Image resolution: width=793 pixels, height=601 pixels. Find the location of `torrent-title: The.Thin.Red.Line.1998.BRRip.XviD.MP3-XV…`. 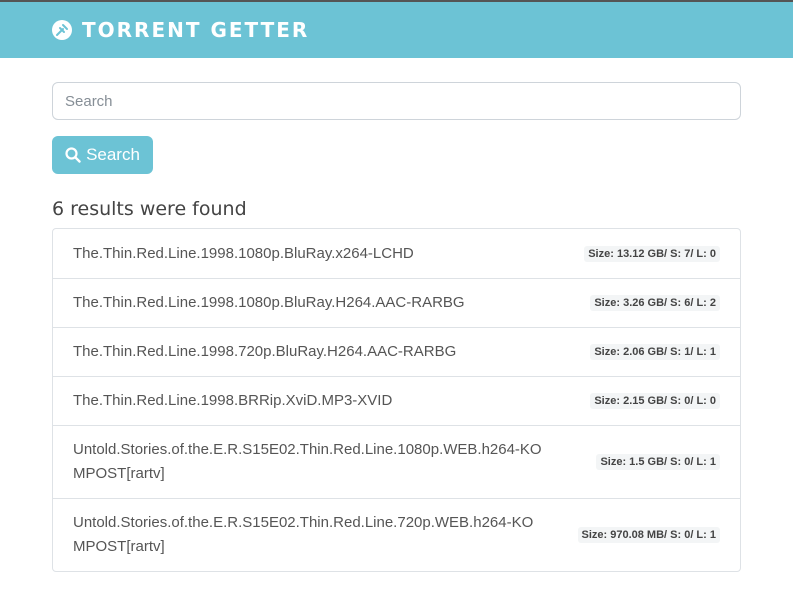

torrent-title: The.Thin.Red.Line.1998.BRRip.XviD.MP3-XV… is located at coordinates (233, 400).